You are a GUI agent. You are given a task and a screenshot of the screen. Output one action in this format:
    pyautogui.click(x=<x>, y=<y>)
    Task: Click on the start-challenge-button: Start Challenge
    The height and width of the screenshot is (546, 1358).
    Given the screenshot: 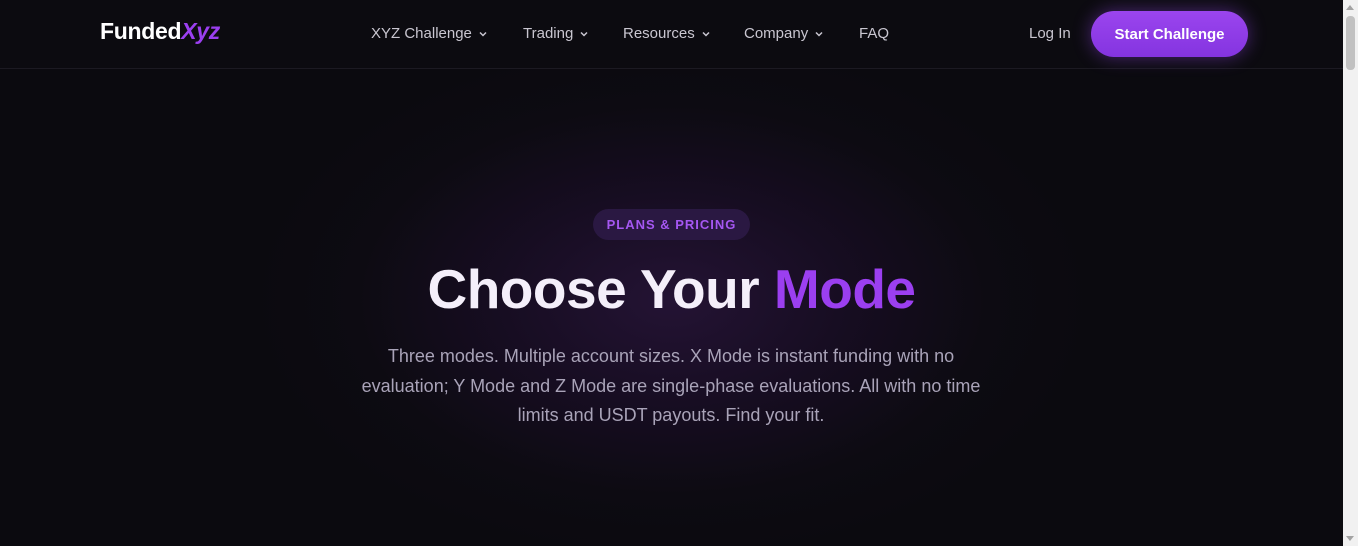 What is the action you would take?
    pyautogui.click(x=1169, y=34)
    